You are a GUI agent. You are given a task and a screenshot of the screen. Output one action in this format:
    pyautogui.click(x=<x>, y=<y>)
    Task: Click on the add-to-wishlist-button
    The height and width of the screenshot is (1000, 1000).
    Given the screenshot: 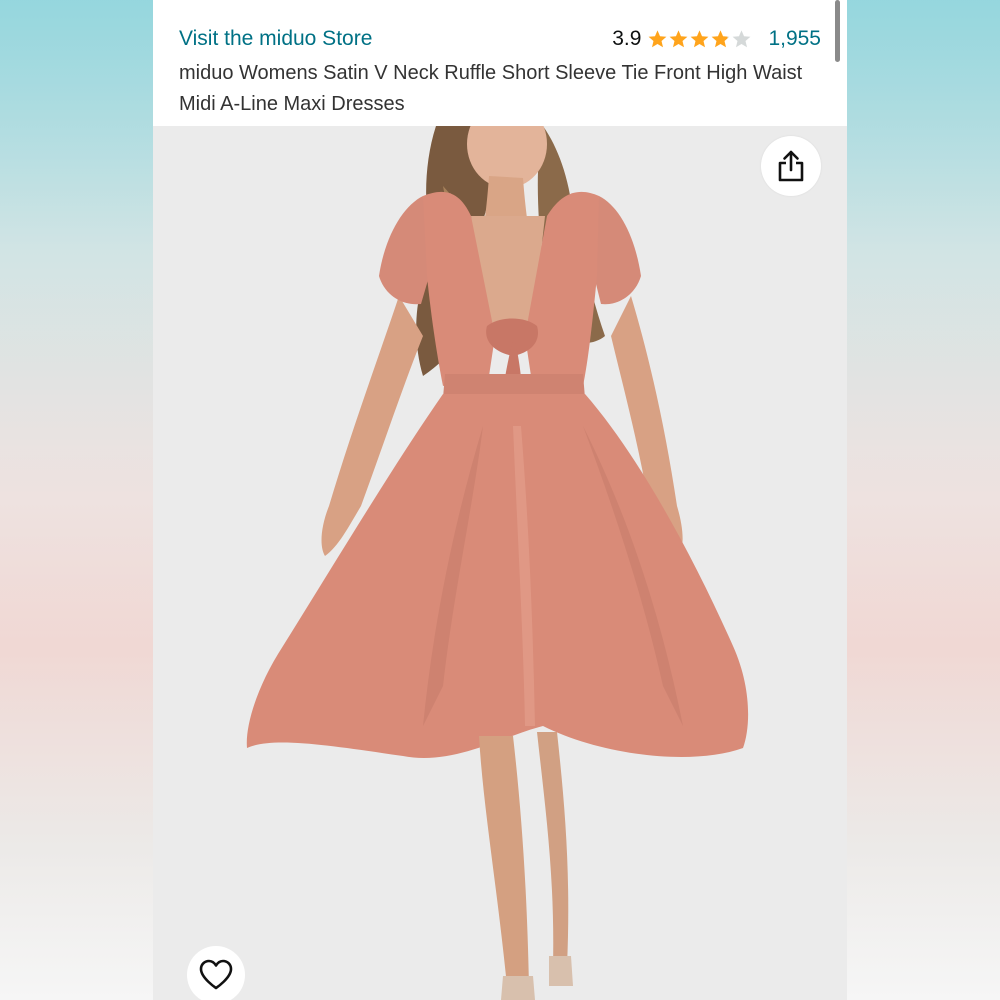 What is the action you would take?
    pyautogui.click(x=216, y=973)
    